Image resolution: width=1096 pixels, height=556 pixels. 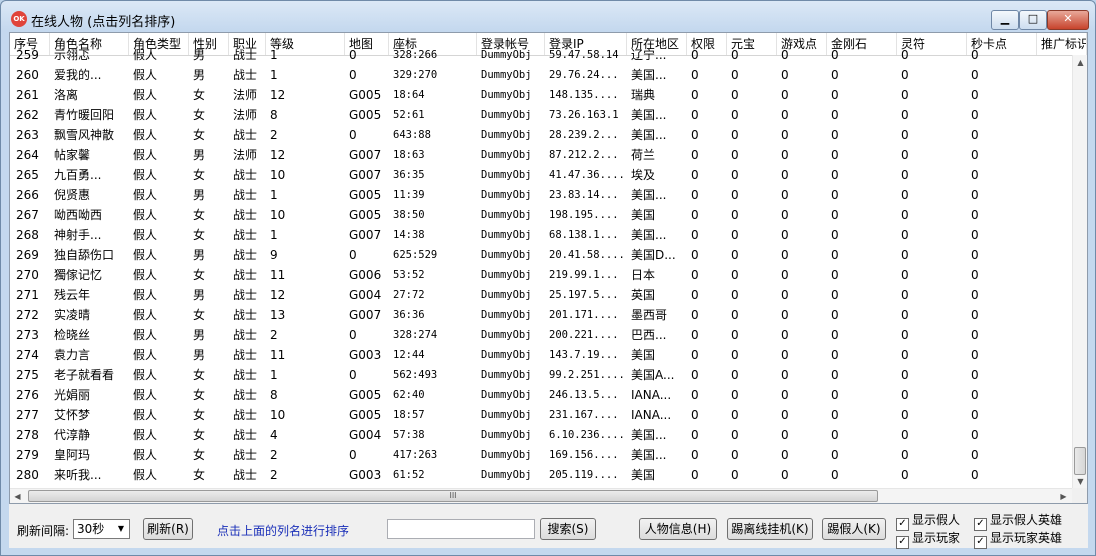 I want to click on refresh-button: 刷新(R), so click(x=168, y=529).